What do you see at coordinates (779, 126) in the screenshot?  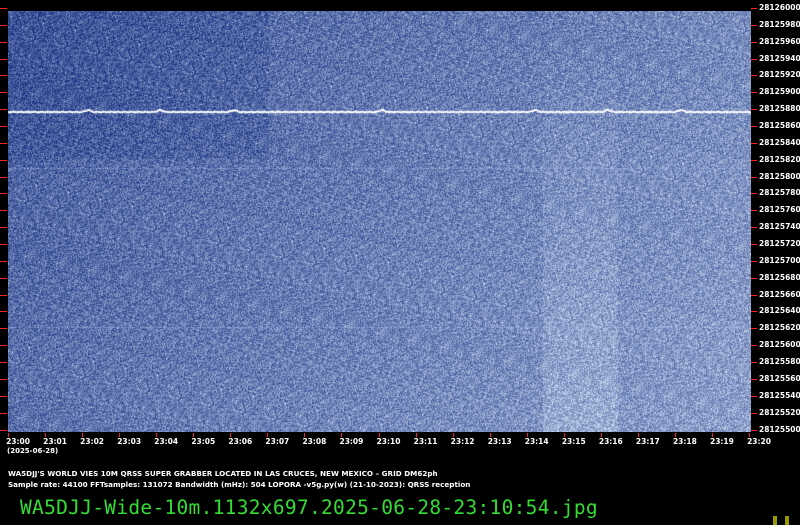 I see `frequency-label: 28125860` at bounding box center [779, 126].